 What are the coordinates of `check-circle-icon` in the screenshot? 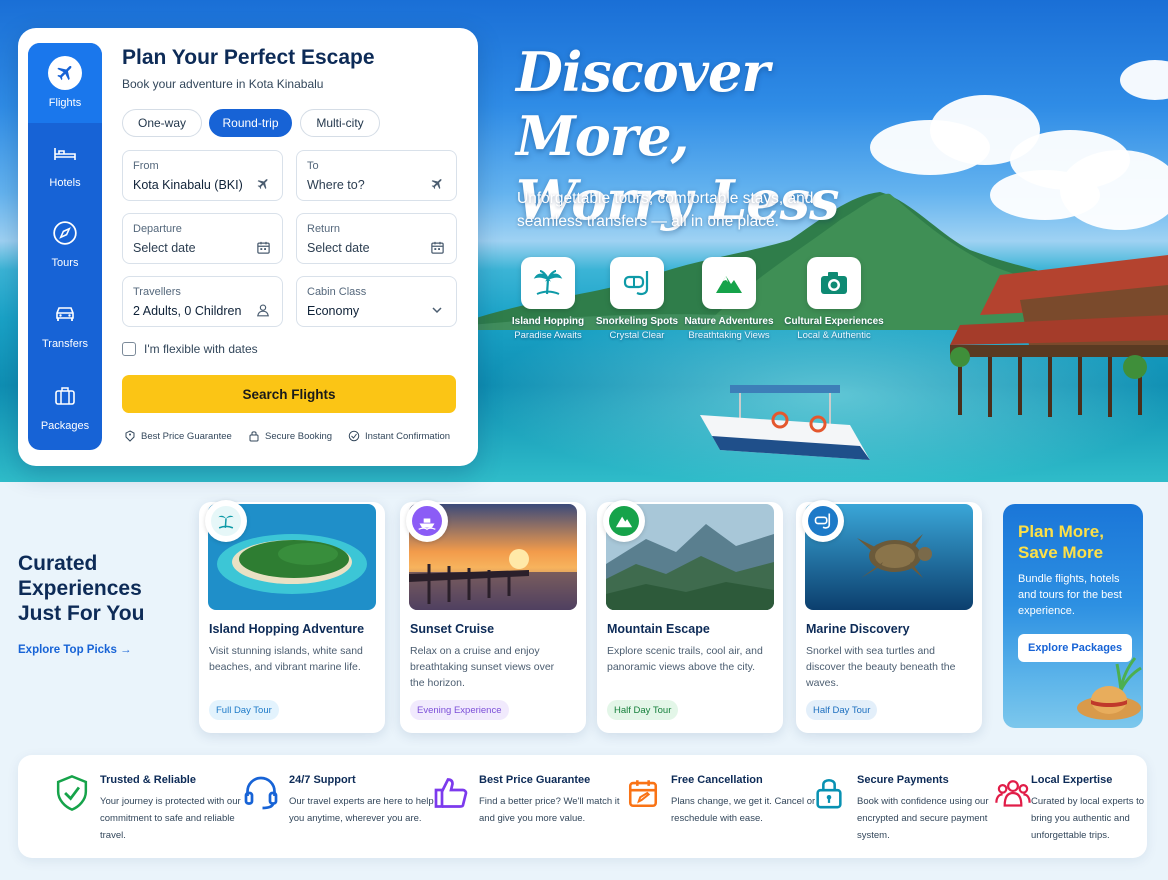 It's located at (354, 436).